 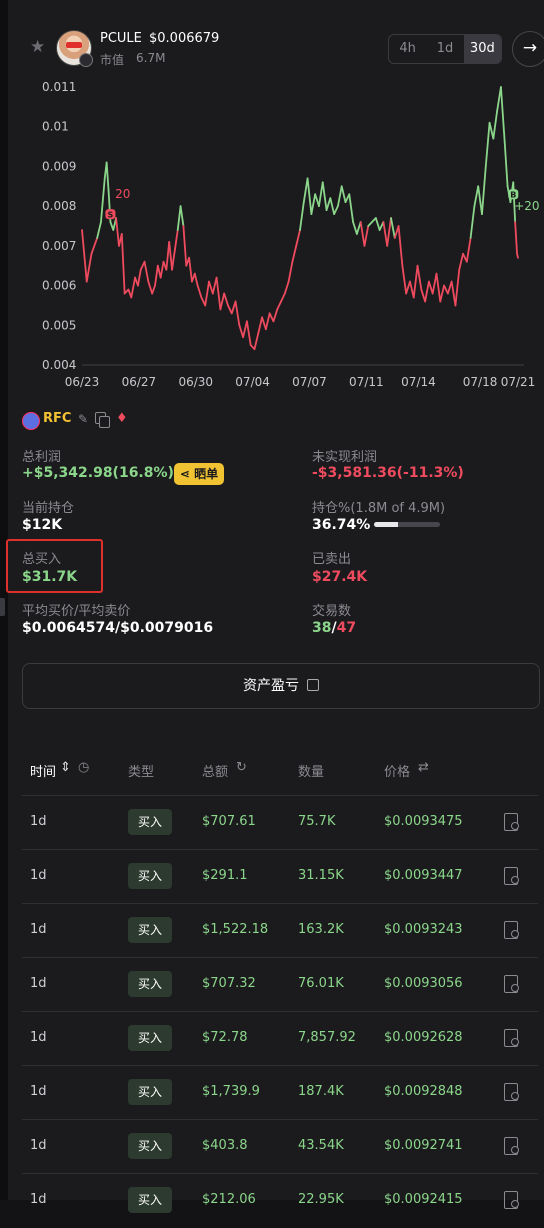 I want to click on token-price: $0.006679, so click(x=184, y=38).